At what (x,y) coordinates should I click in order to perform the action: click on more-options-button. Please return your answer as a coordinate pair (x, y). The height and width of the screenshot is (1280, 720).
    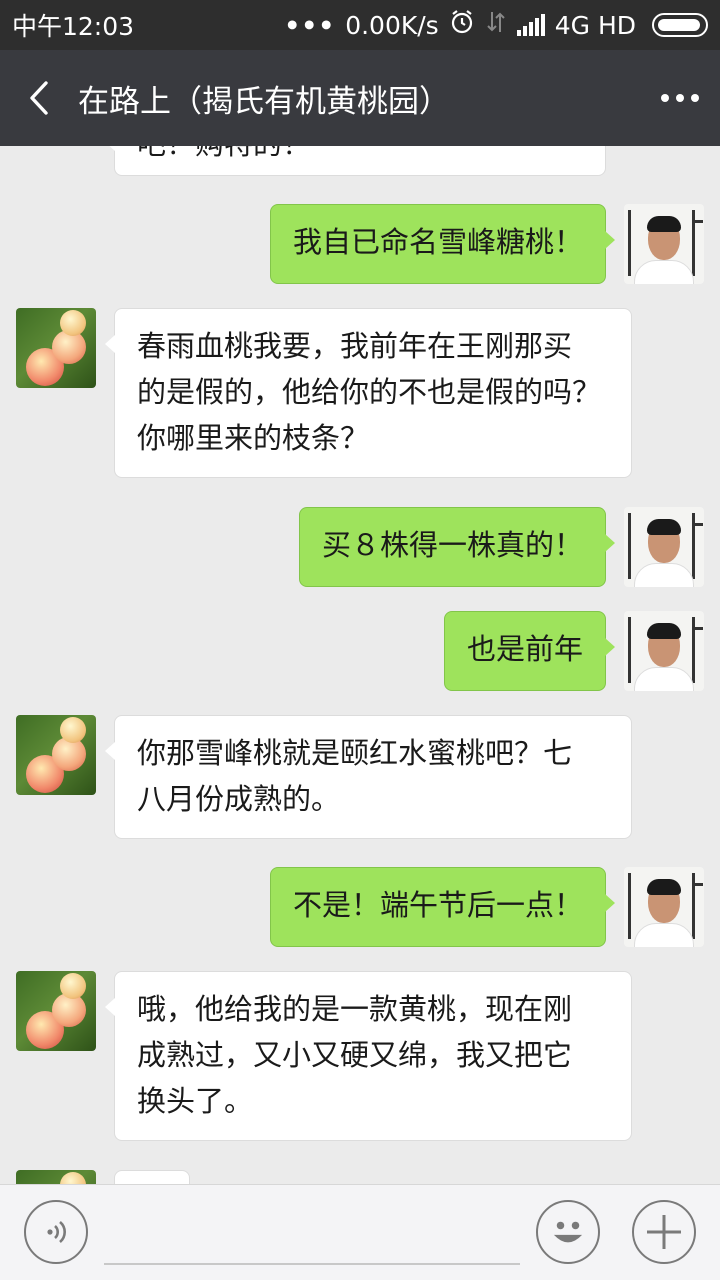
    Looking at the image, I should click on (680, 98).